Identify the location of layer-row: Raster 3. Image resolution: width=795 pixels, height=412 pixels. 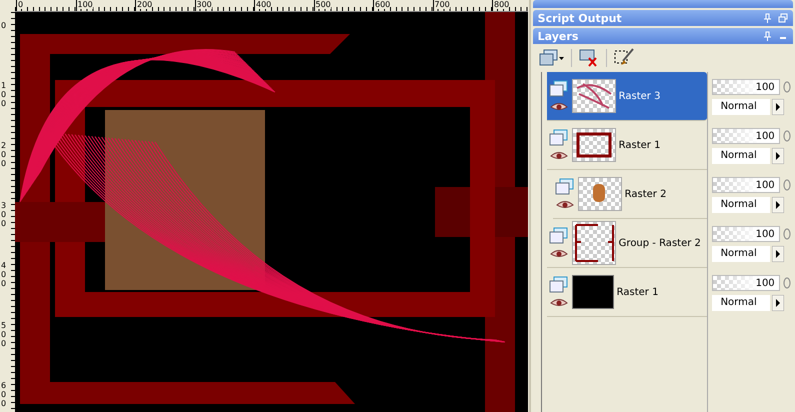
(626, 96).